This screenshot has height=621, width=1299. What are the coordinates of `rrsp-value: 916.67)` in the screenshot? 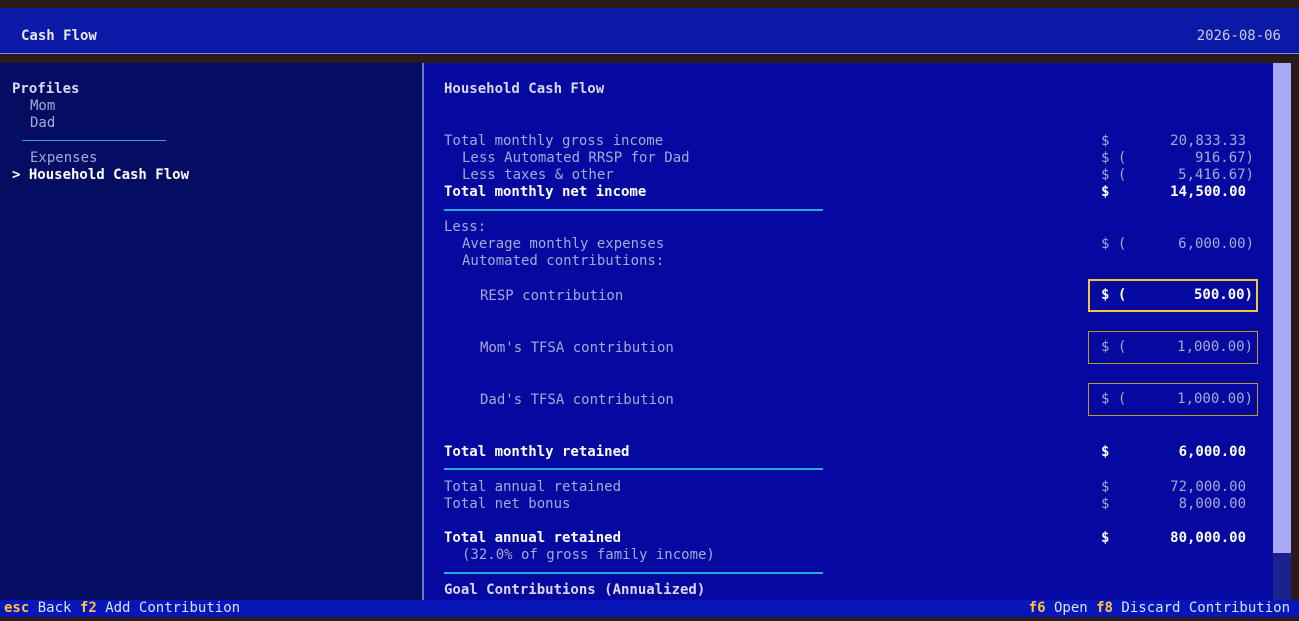 It's located at (1224, 158).